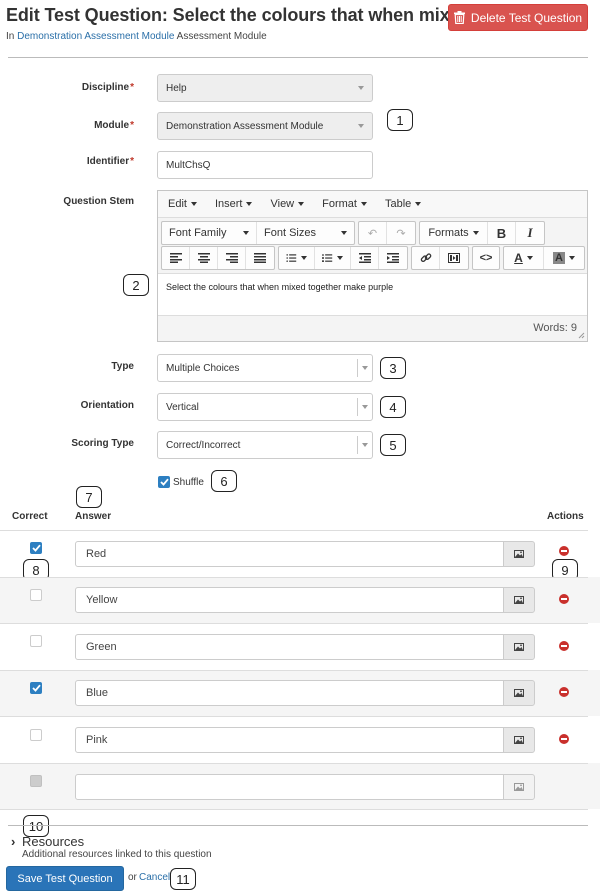 Image resolution: width=600 pixels, height=893 pixels. What do you see at coordinates (349, 204) in the screenshot?
I see `editor-menu-format: Format` at bounding box center [349, 204].